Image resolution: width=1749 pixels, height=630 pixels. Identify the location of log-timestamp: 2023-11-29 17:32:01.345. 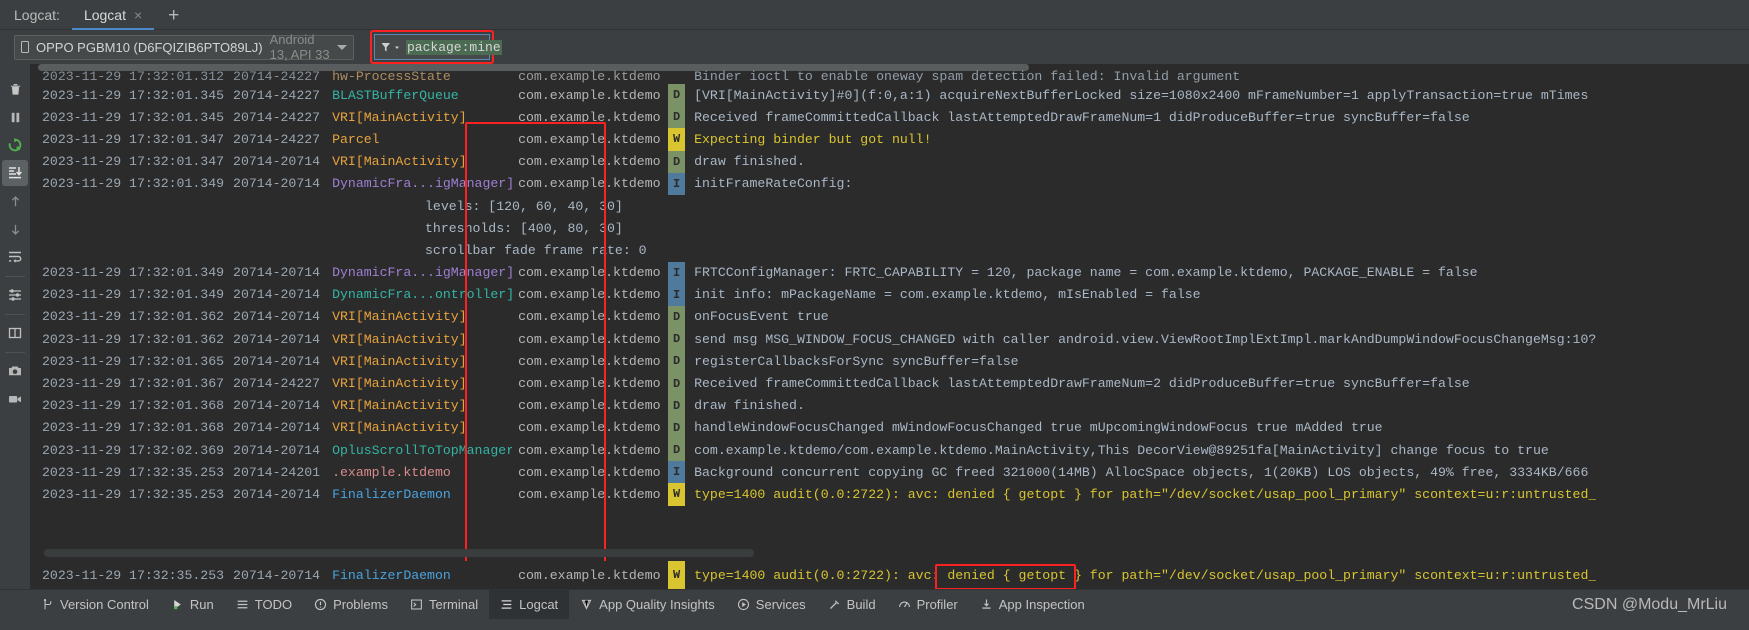
(133, 117).